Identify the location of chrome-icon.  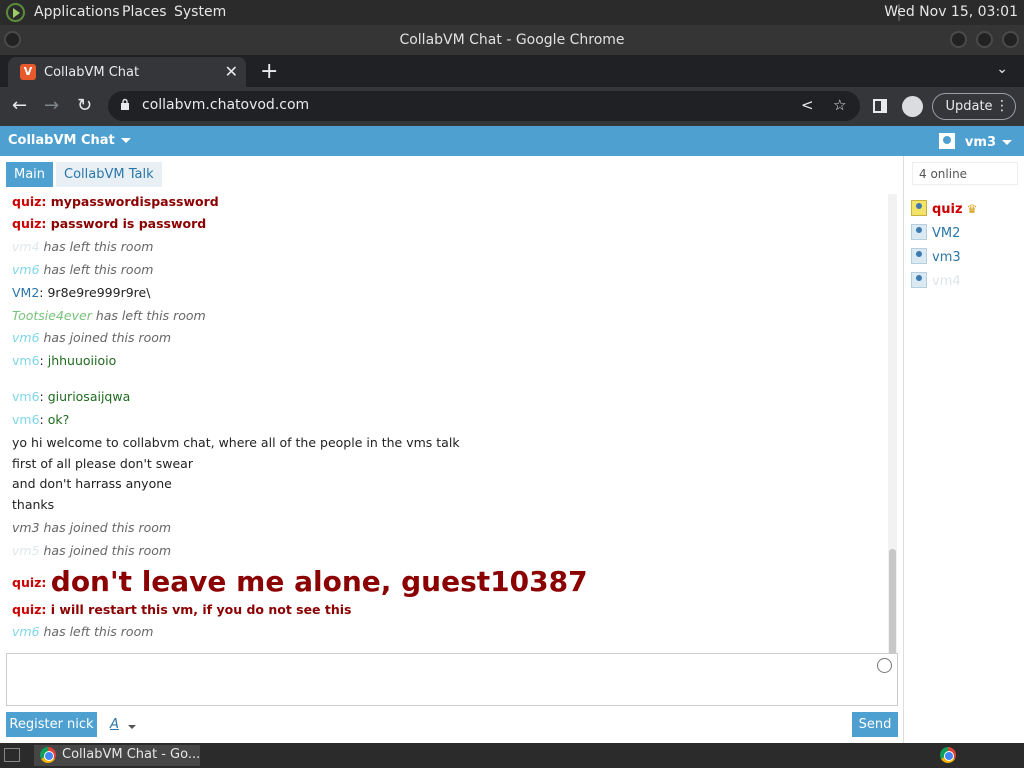
(48, 755).